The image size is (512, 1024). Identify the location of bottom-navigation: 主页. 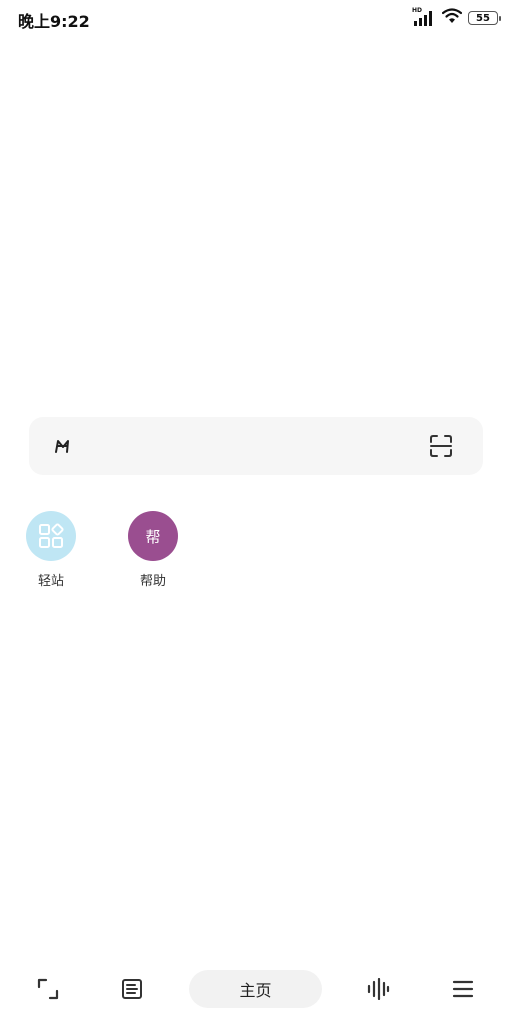
(256, 989).